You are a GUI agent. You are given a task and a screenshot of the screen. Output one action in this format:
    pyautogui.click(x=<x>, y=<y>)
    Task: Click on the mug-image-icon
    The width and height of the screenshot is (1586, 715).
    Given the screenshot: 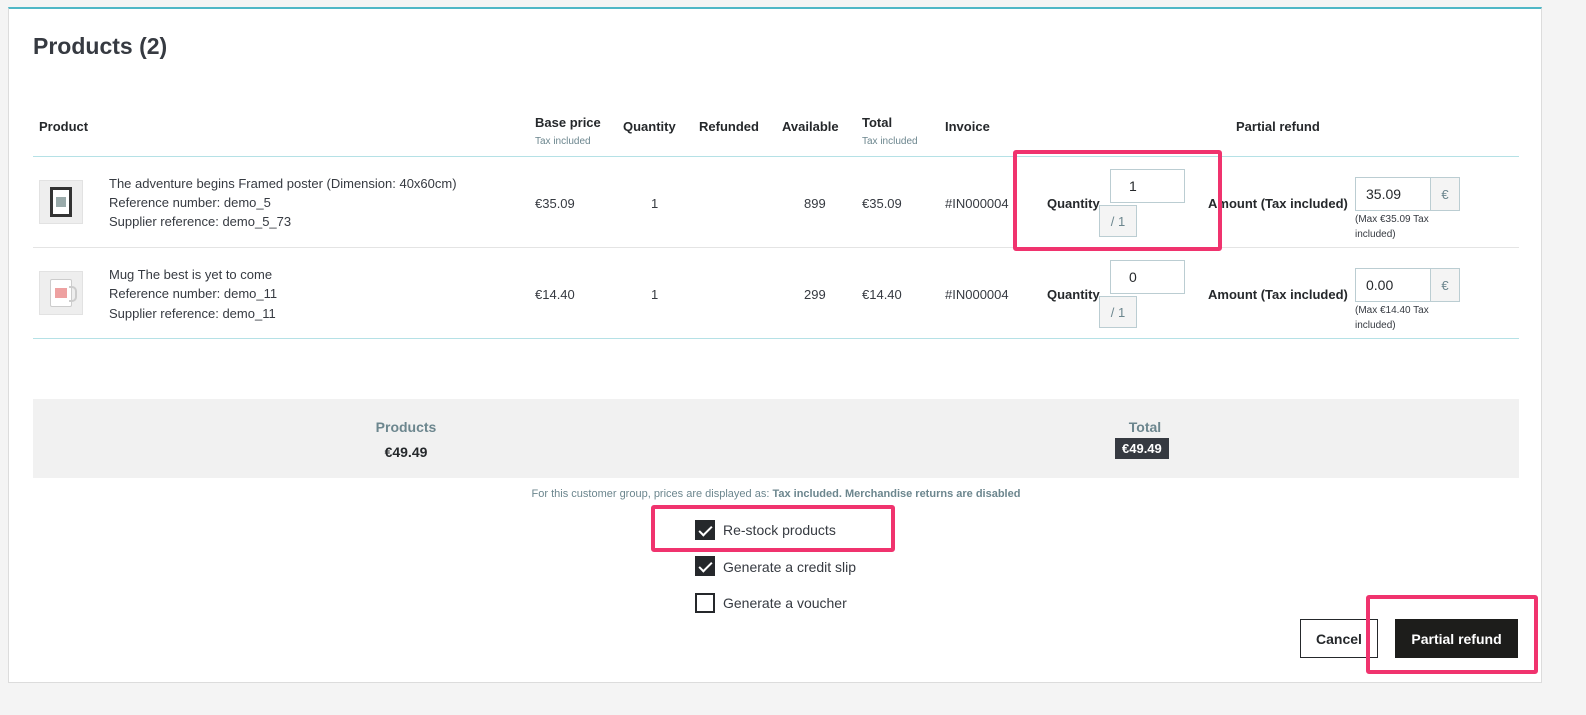 What is the action you would take?
    pyautogui.click(x=63, y=293)
    